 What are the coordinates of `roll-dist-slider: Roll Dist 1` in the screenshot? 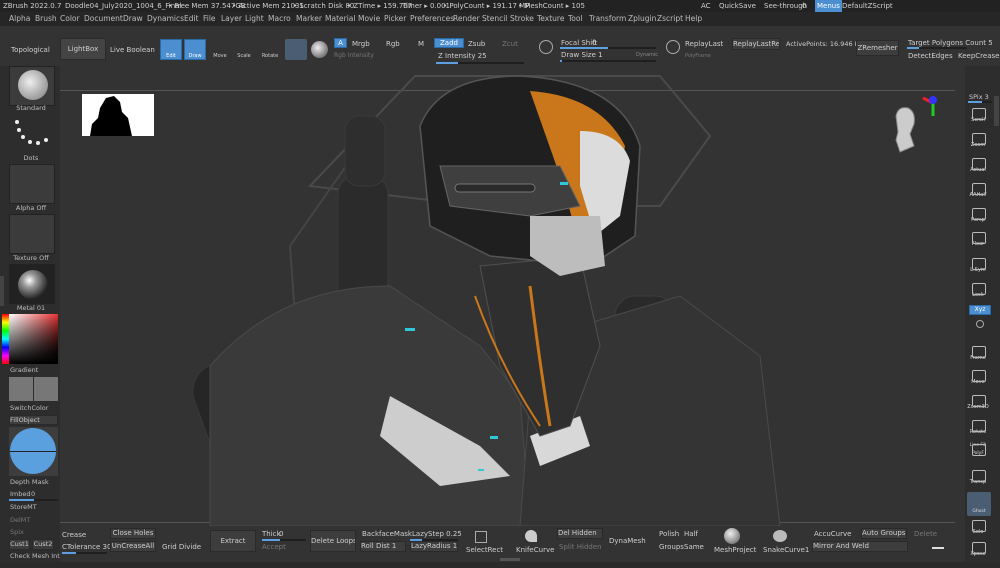 It's located at (383, 546).